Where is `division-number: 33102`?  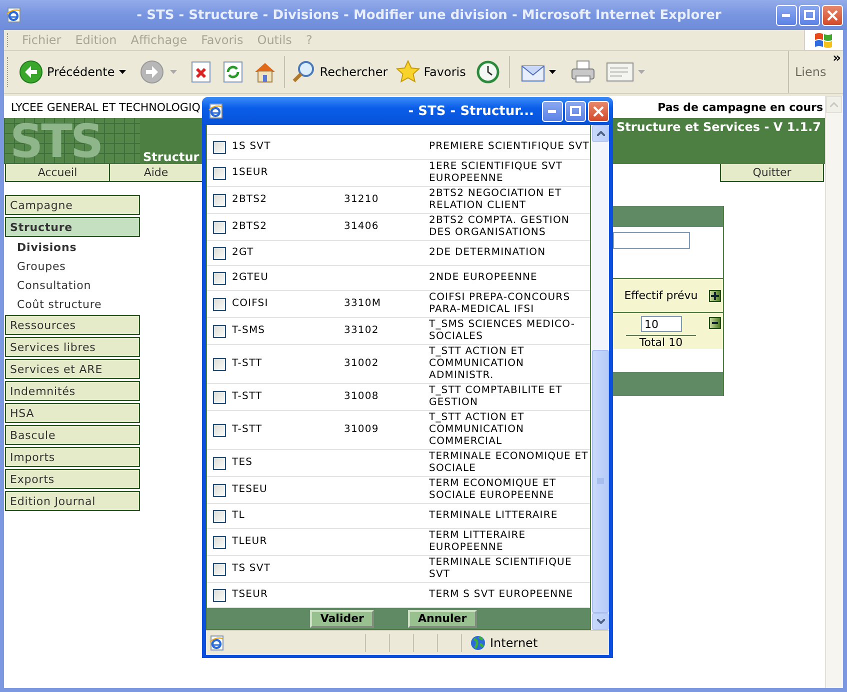
division-number: 33102 is located at coordinates (361, 330).